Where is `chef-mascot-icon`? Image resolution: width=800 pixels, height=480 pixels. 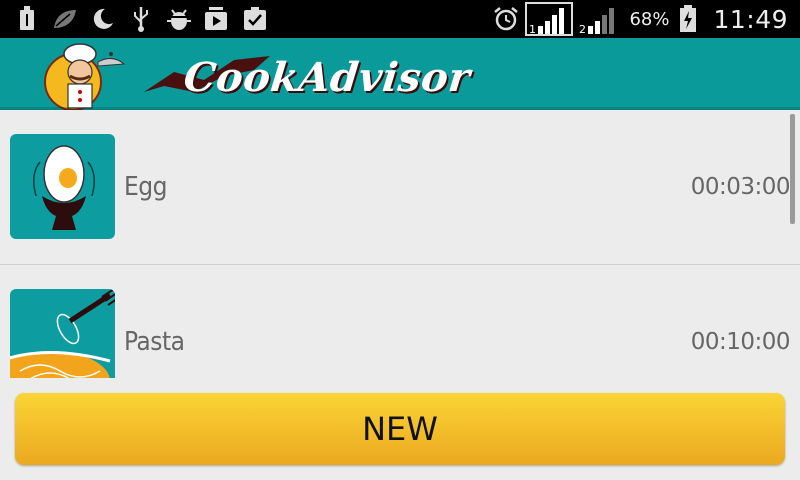
chef-mascot-icon is located at coordinates (80, 75).